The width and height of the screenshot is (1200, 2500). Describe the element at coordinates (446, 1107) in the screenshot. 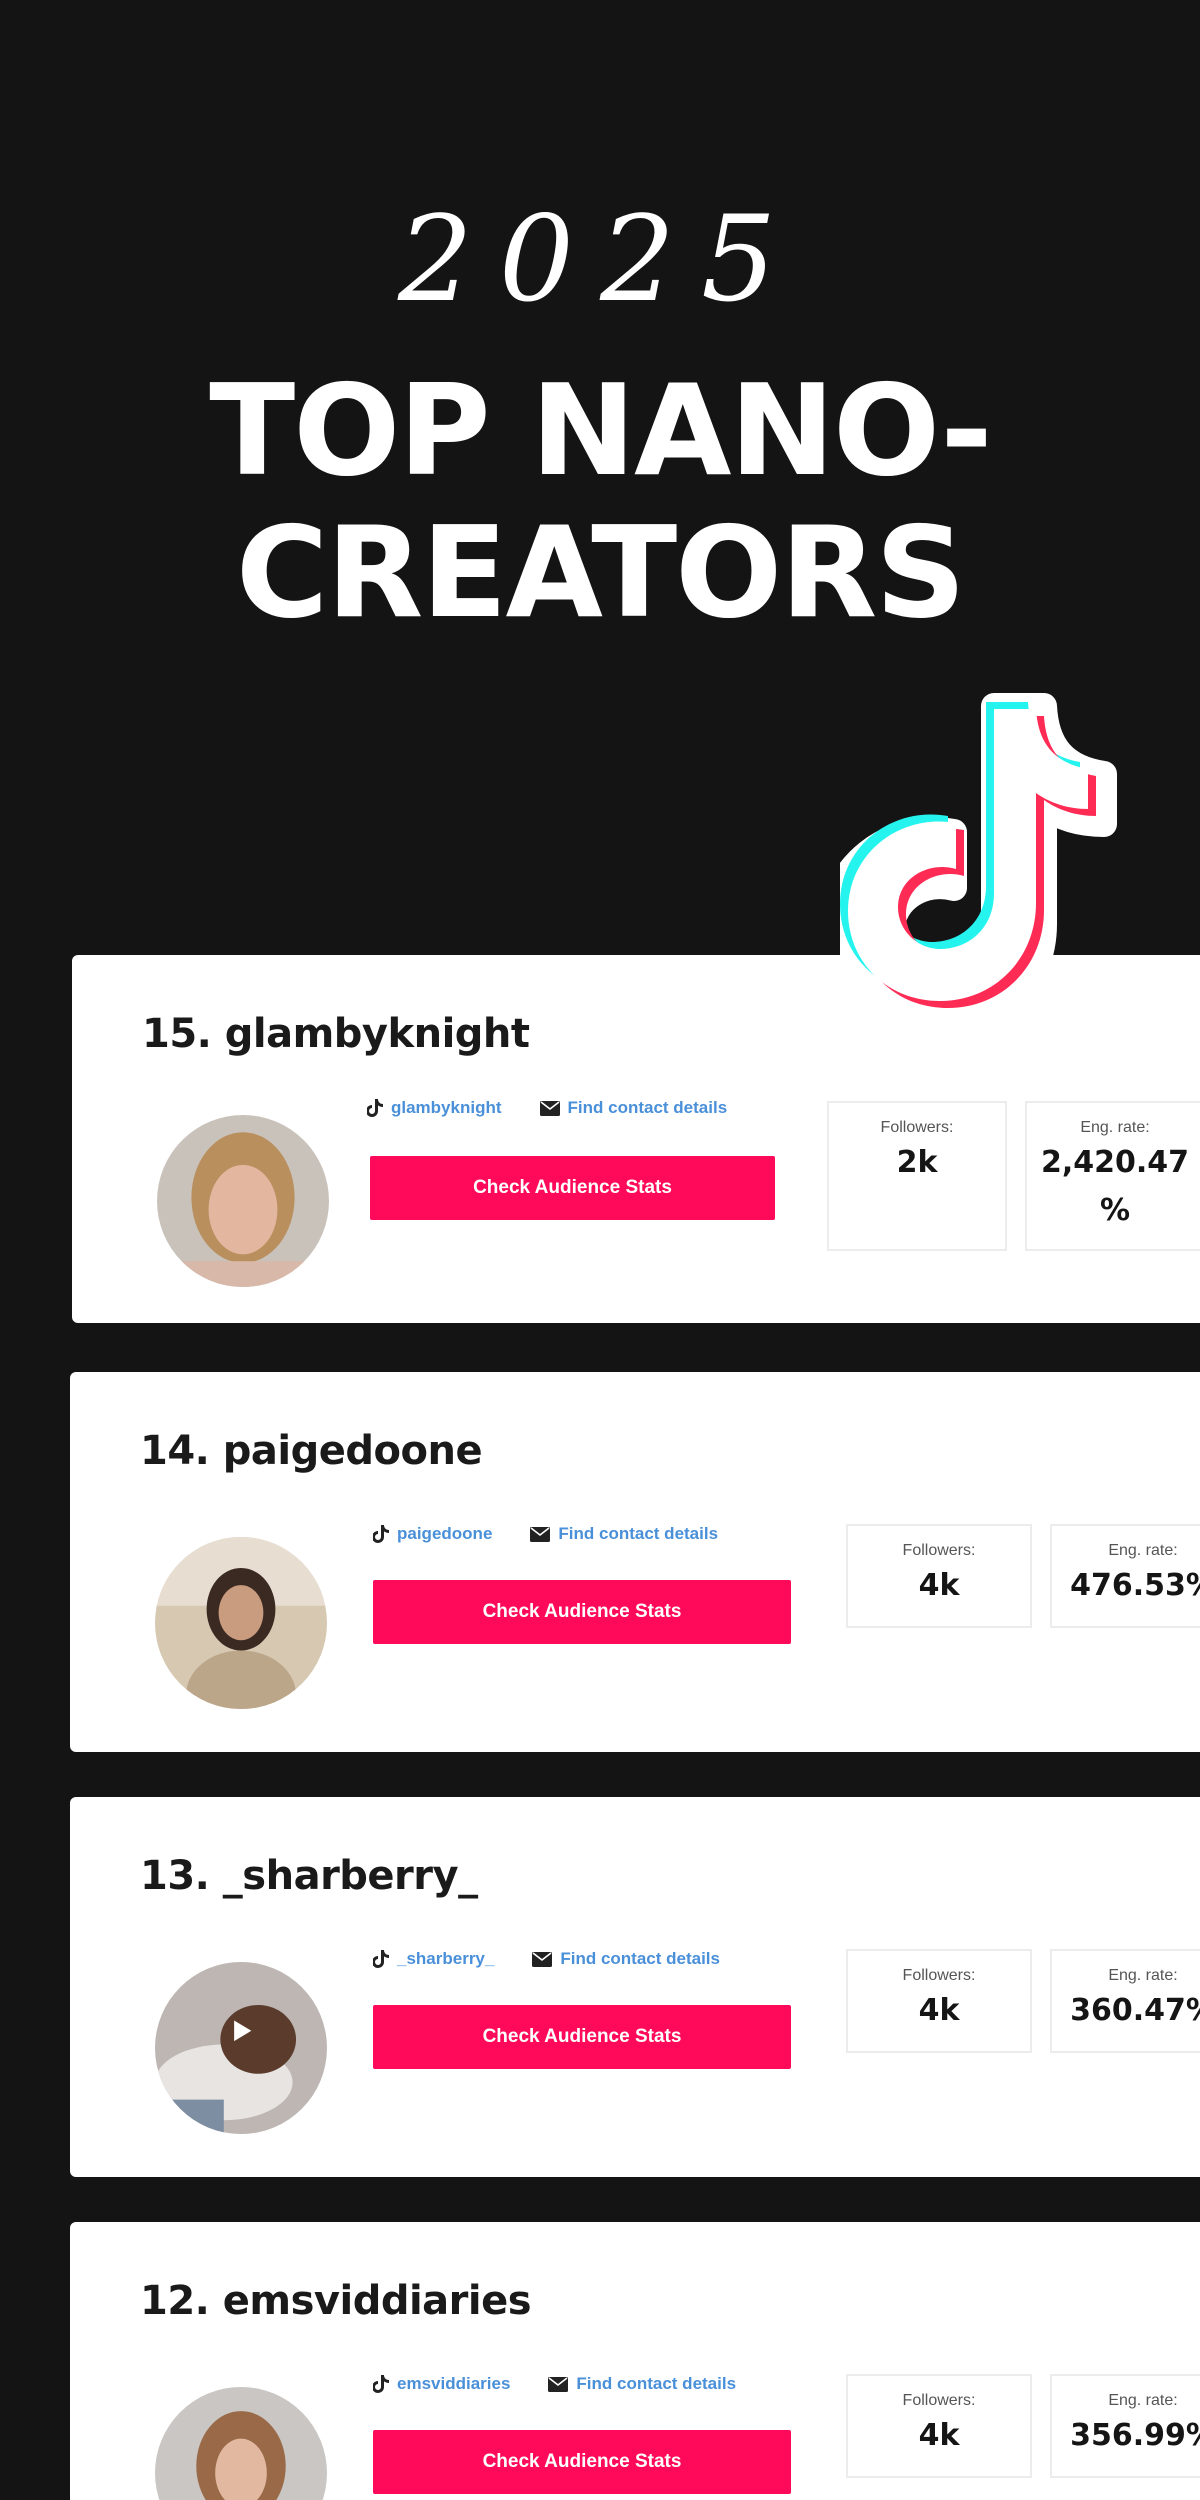

I see `tiktok-handle-text: glambyknight` at that location.